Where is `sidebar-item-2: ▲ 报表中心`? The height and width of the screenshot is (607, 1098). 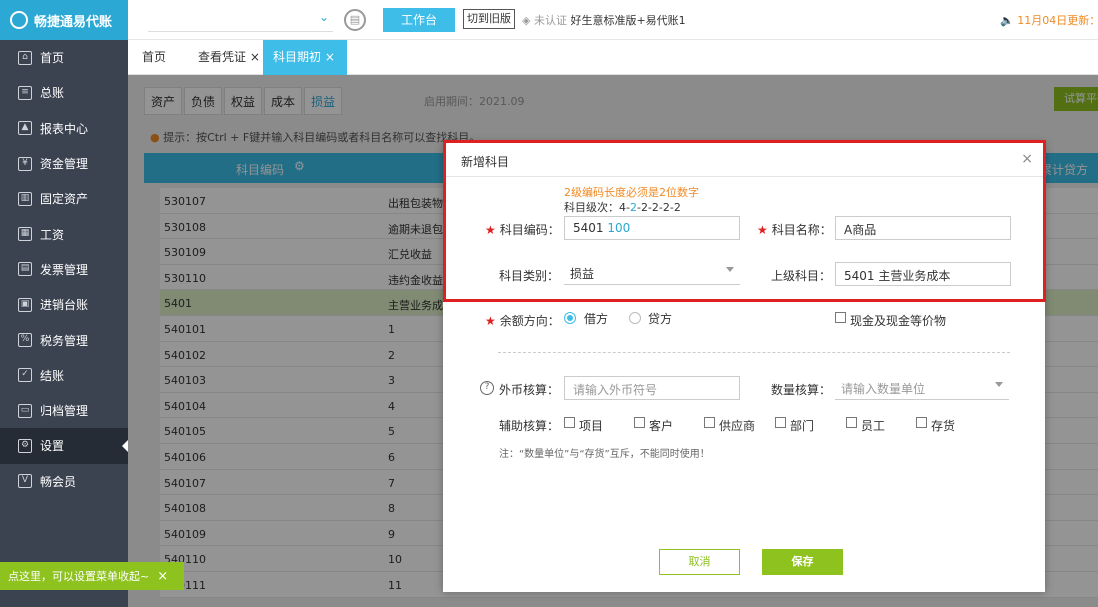 sidebar-item-2: ▲ 报表中心 is located at coordinates (64, 128).